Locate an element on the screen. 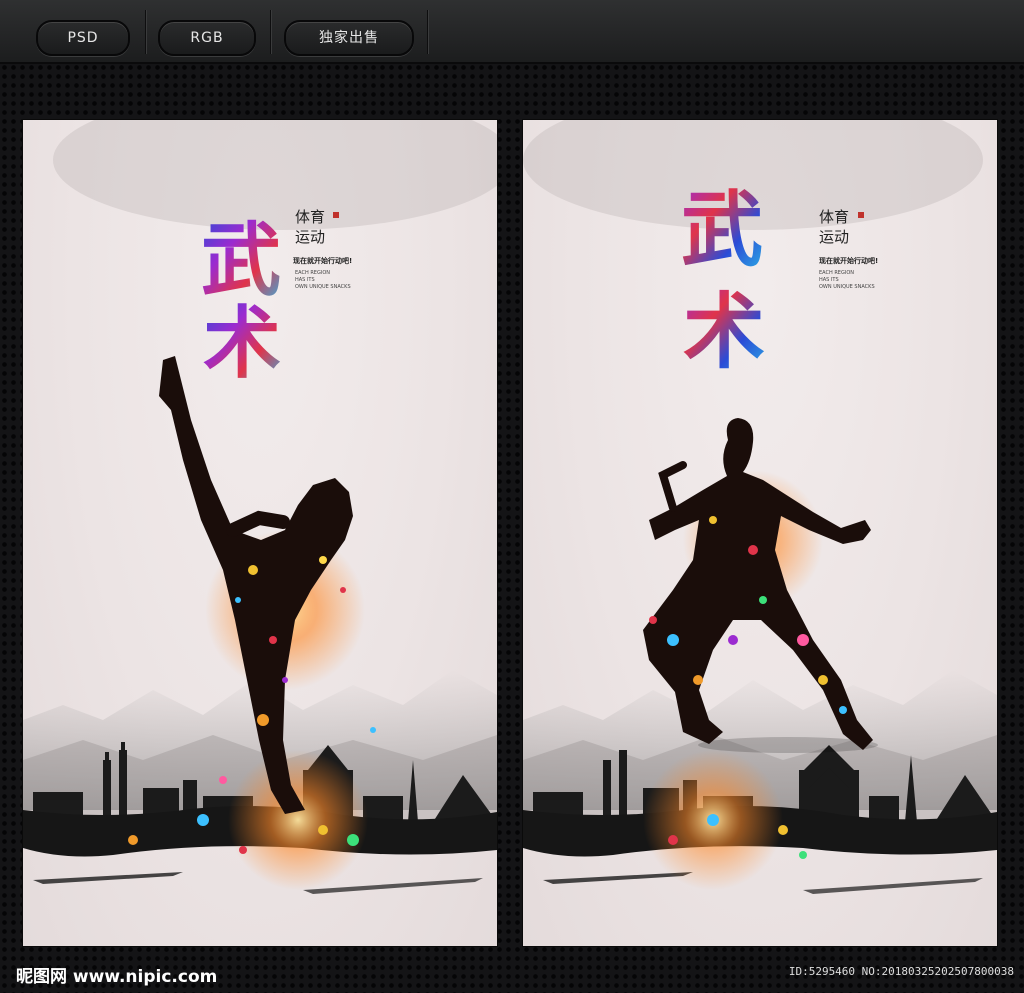 Image resolution: width=1024 pixels, height=993 pixels. rgb-button: RGB is located at coordinates (207, 38).